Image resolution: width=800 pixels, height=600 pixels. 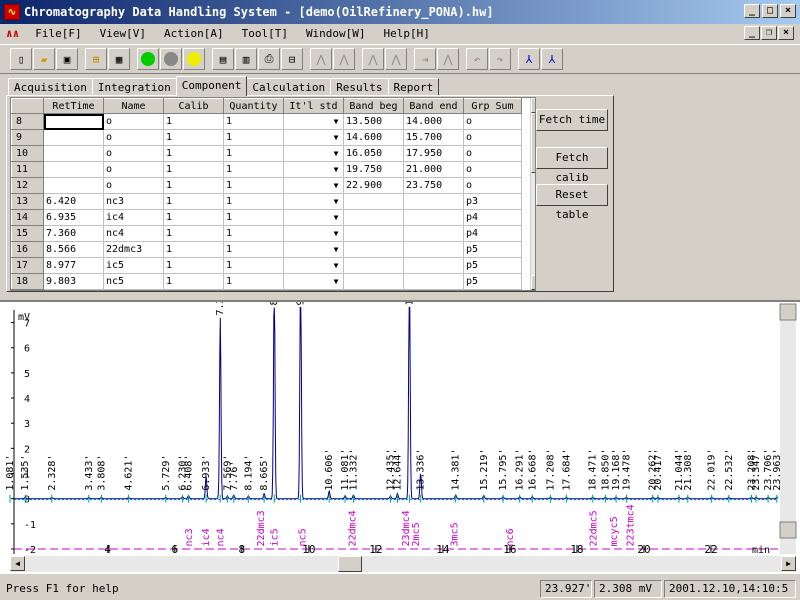 What do you see at coordinates (433, 153) in the screenshot?
I see `cell-band-end: 17.950` at bounding box center [433, 153].